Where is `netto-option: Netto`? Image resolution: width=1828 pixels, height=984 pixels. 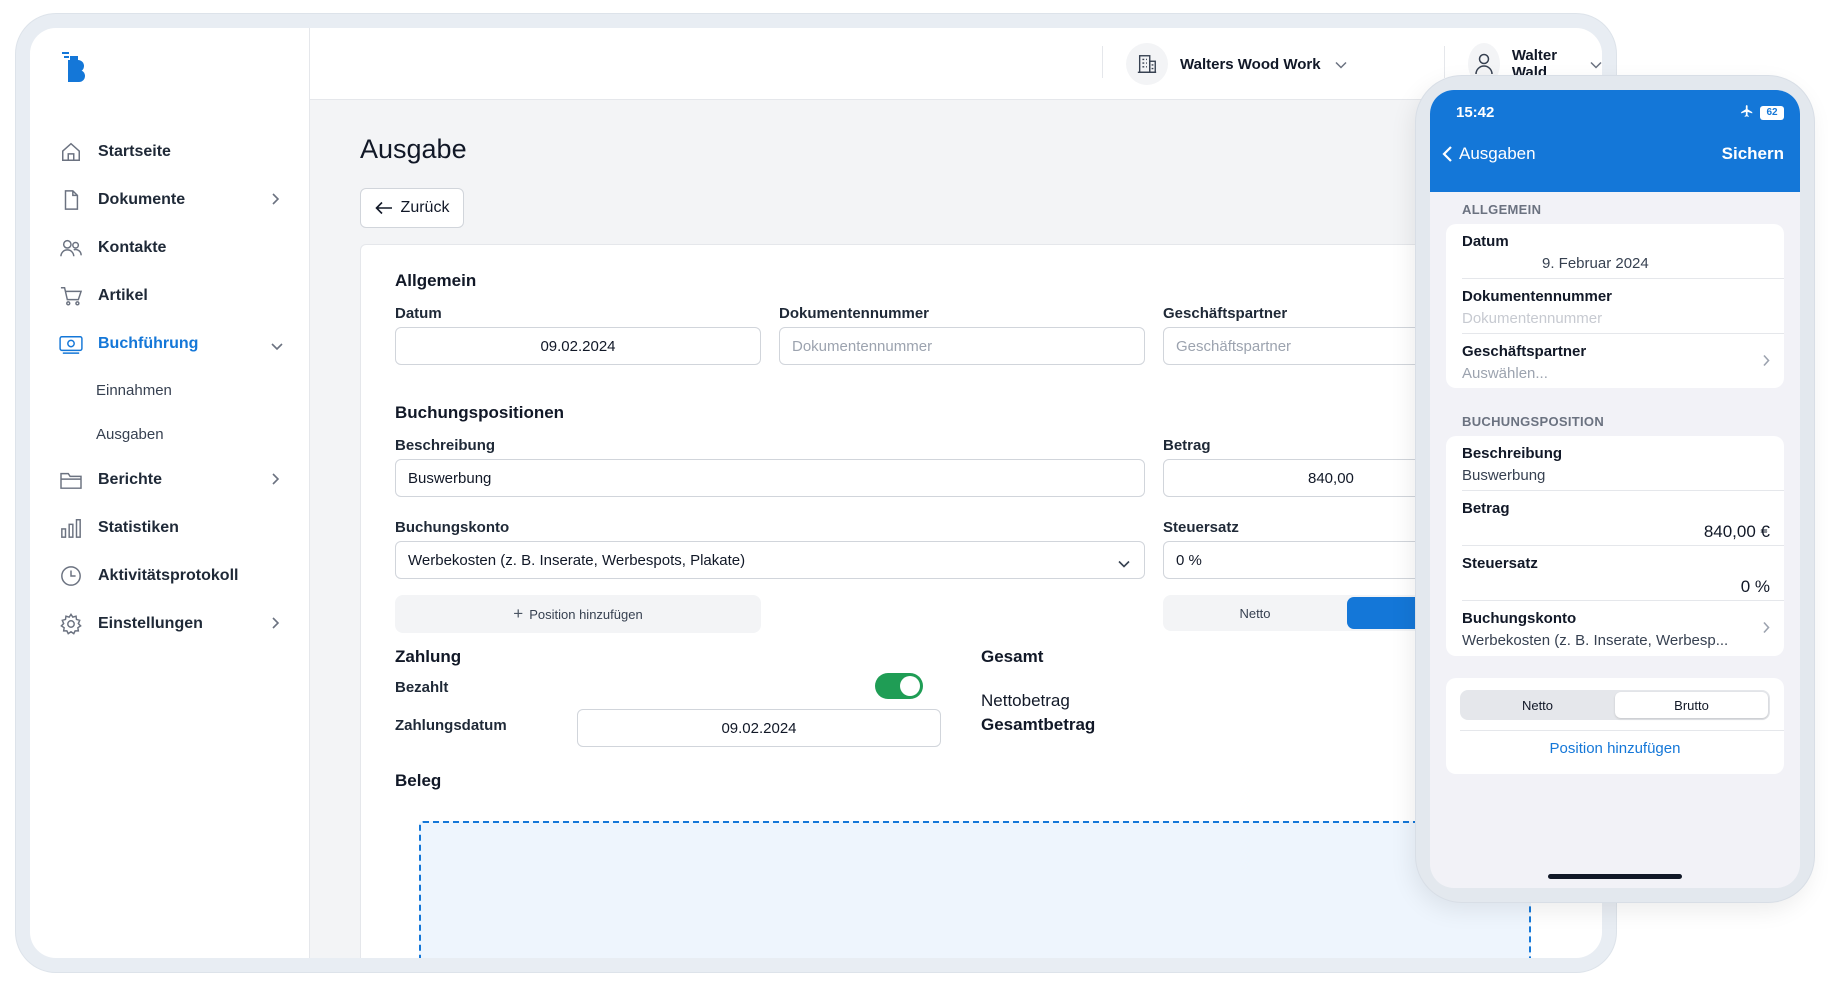 netto-option: Netto is located at coordinates (1255, 613).